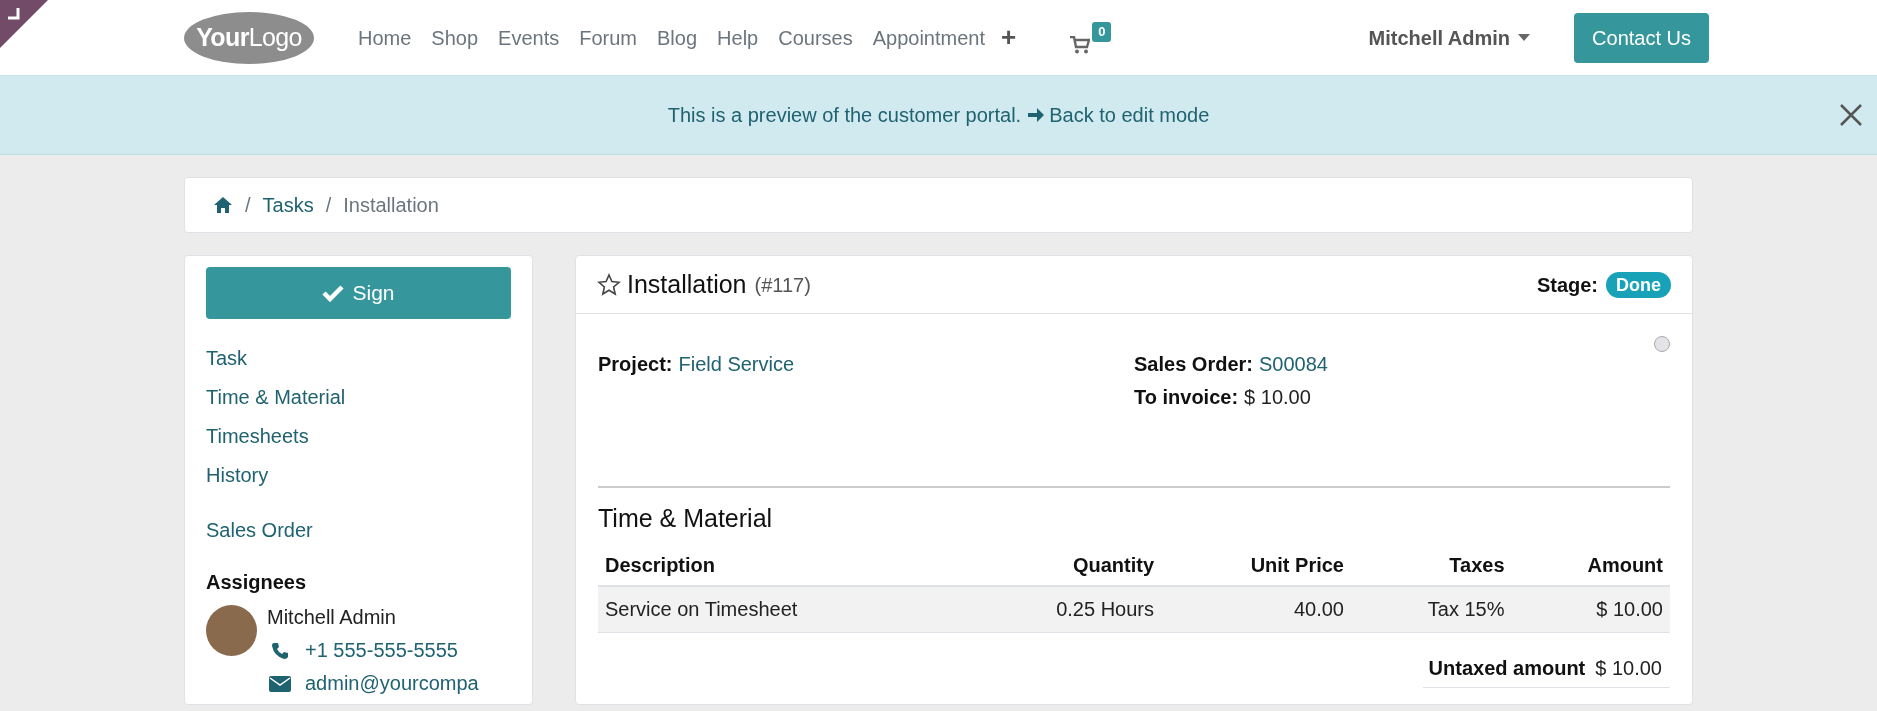 This screenshot has width=1877, height=711. I want to click on column-header: Quantity, so click(1062, 565).